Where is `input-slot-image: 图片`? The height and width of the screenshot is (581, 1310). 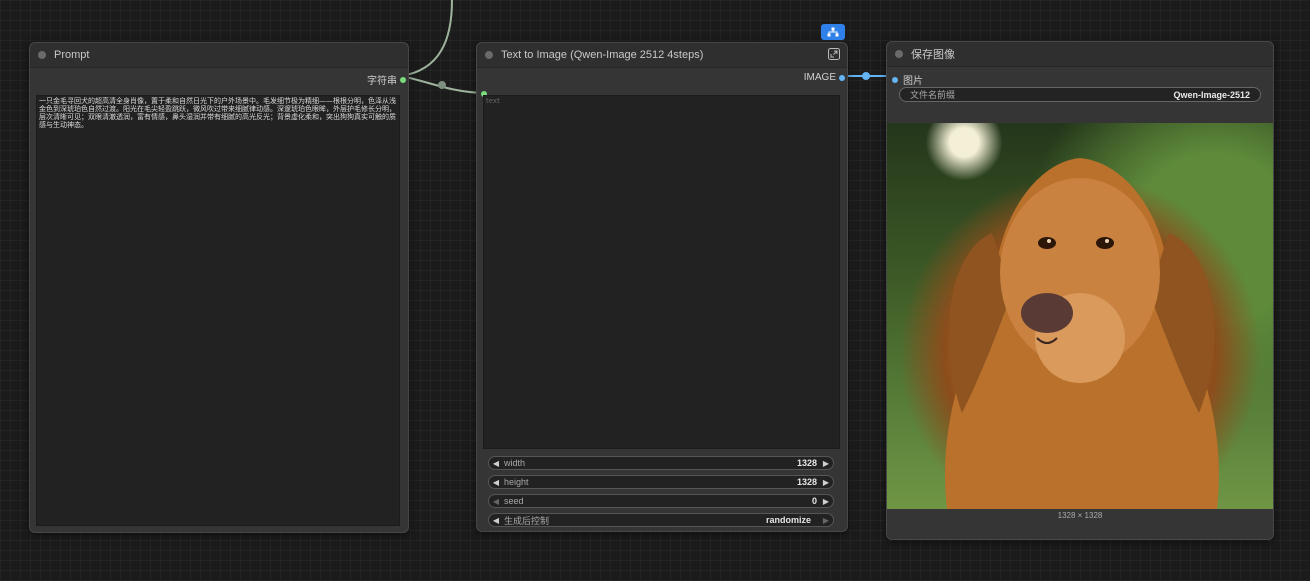
input-slot-image: 图片 is located at coordinates (907, 79).